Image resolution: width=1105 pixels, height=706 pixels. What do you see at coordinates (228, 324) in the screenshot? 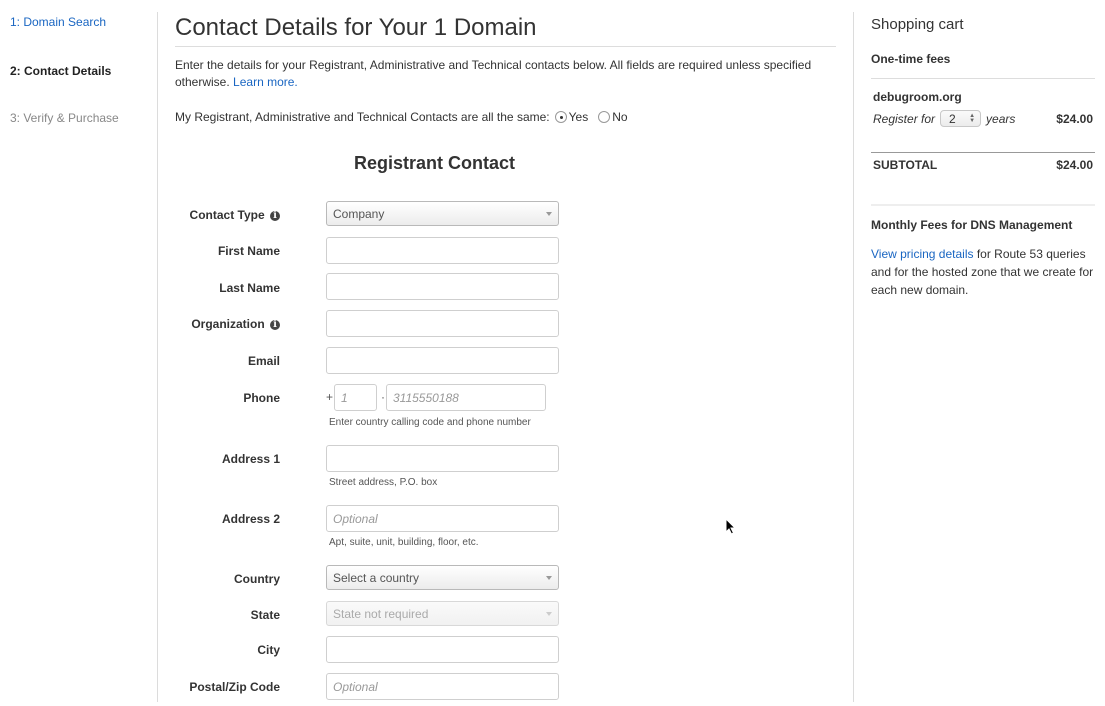
I see `organization-label-text: Organization` at bounding box center [228, 324].